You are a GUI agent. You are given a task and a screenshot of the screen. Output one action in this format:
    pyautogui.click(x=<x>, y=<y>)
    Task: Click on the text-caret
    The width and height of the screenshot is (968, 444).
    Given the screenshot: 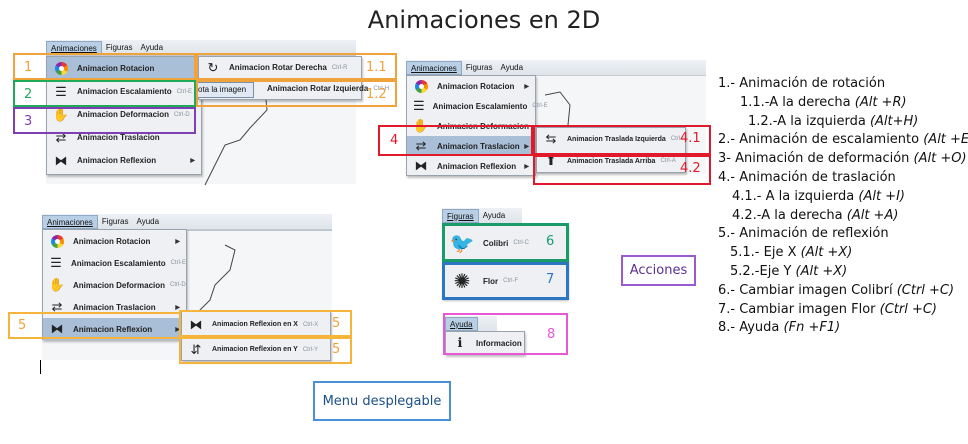 What is the action you would take?
    pyautogui.click(x=40, y=367)
    